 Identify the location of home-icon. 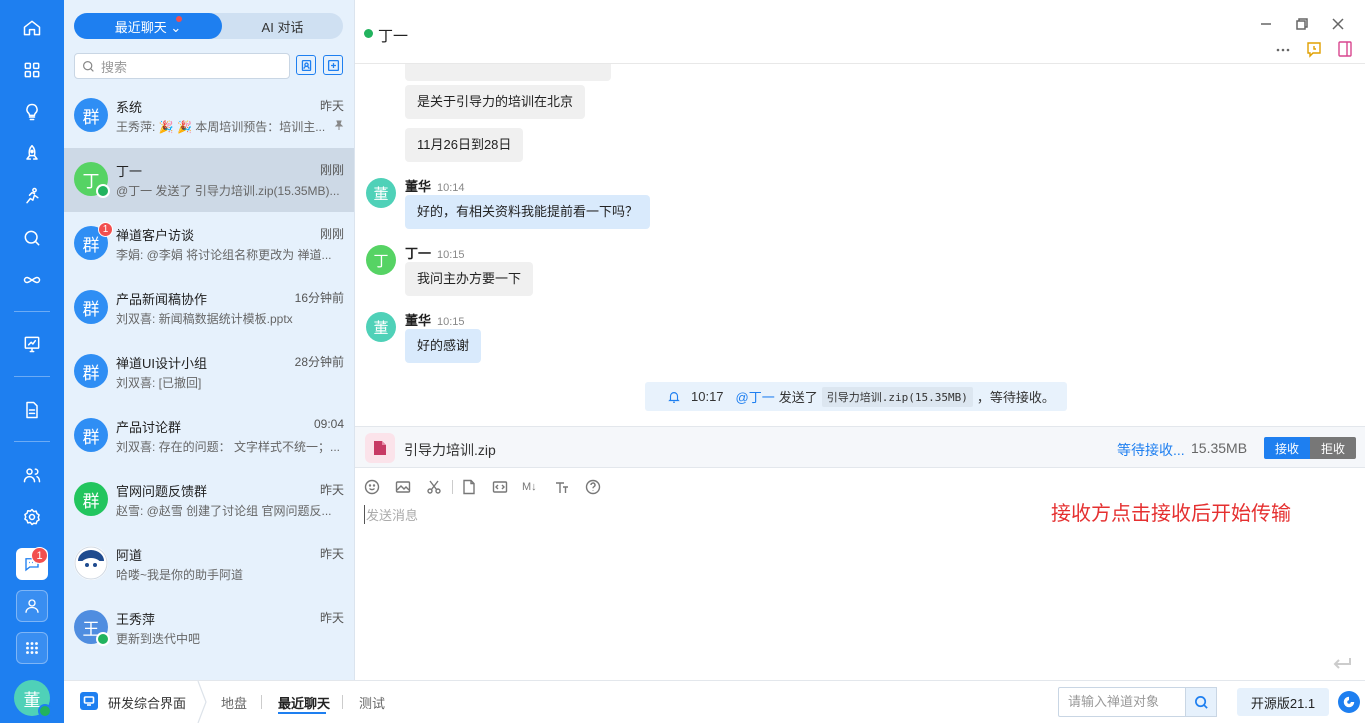
(32, 28).